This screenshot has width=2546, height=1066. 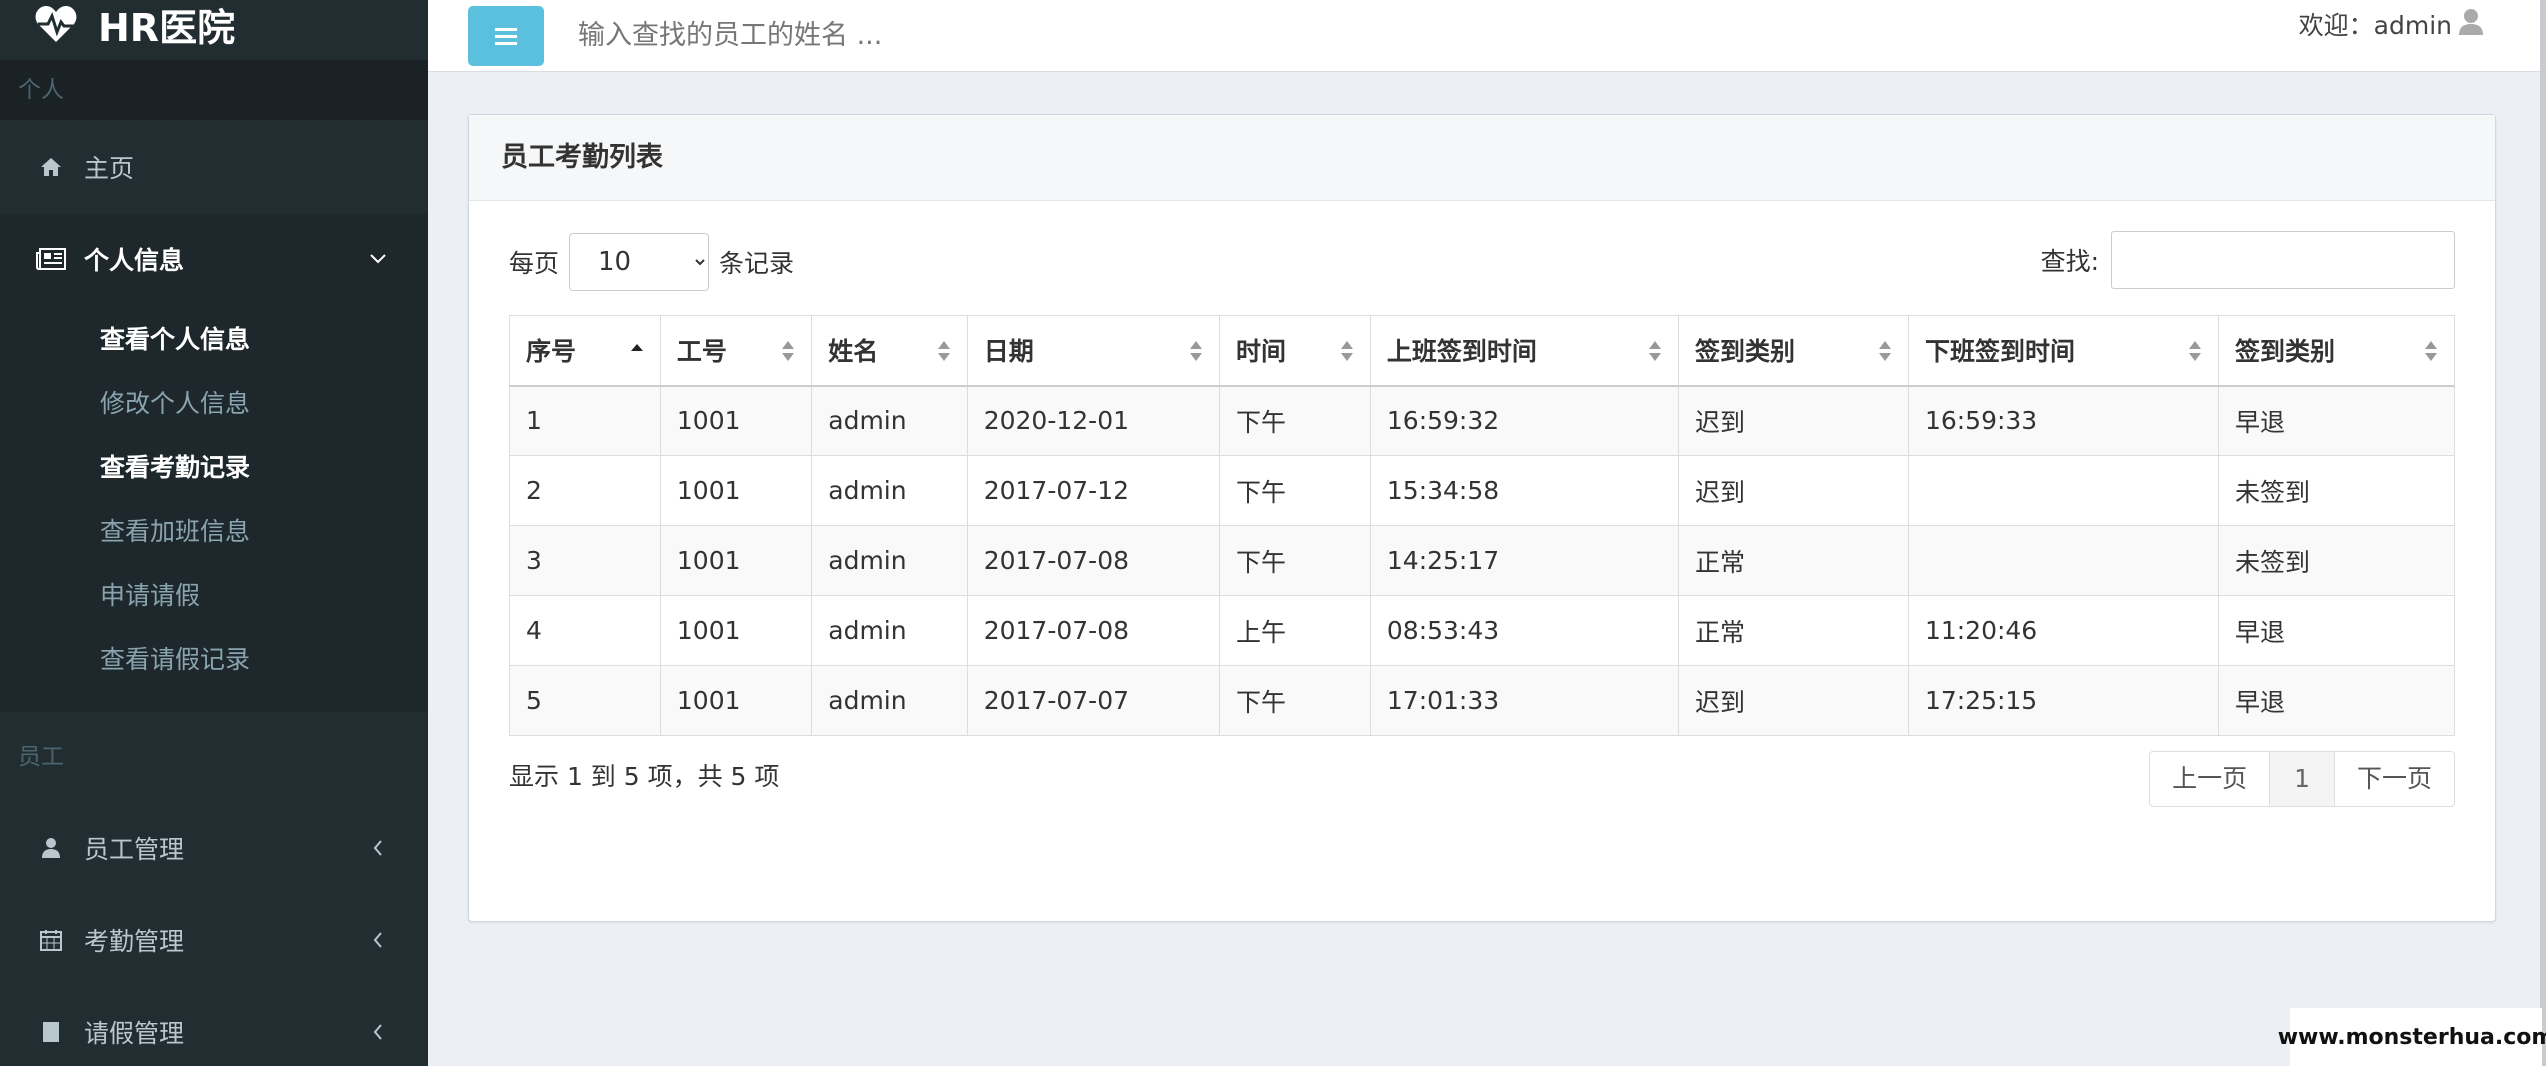 What do you see at coordinates (1524, 560) in the screenshot?
I see `table-cell: 14:25:17` at bounding box center [1524, 560].